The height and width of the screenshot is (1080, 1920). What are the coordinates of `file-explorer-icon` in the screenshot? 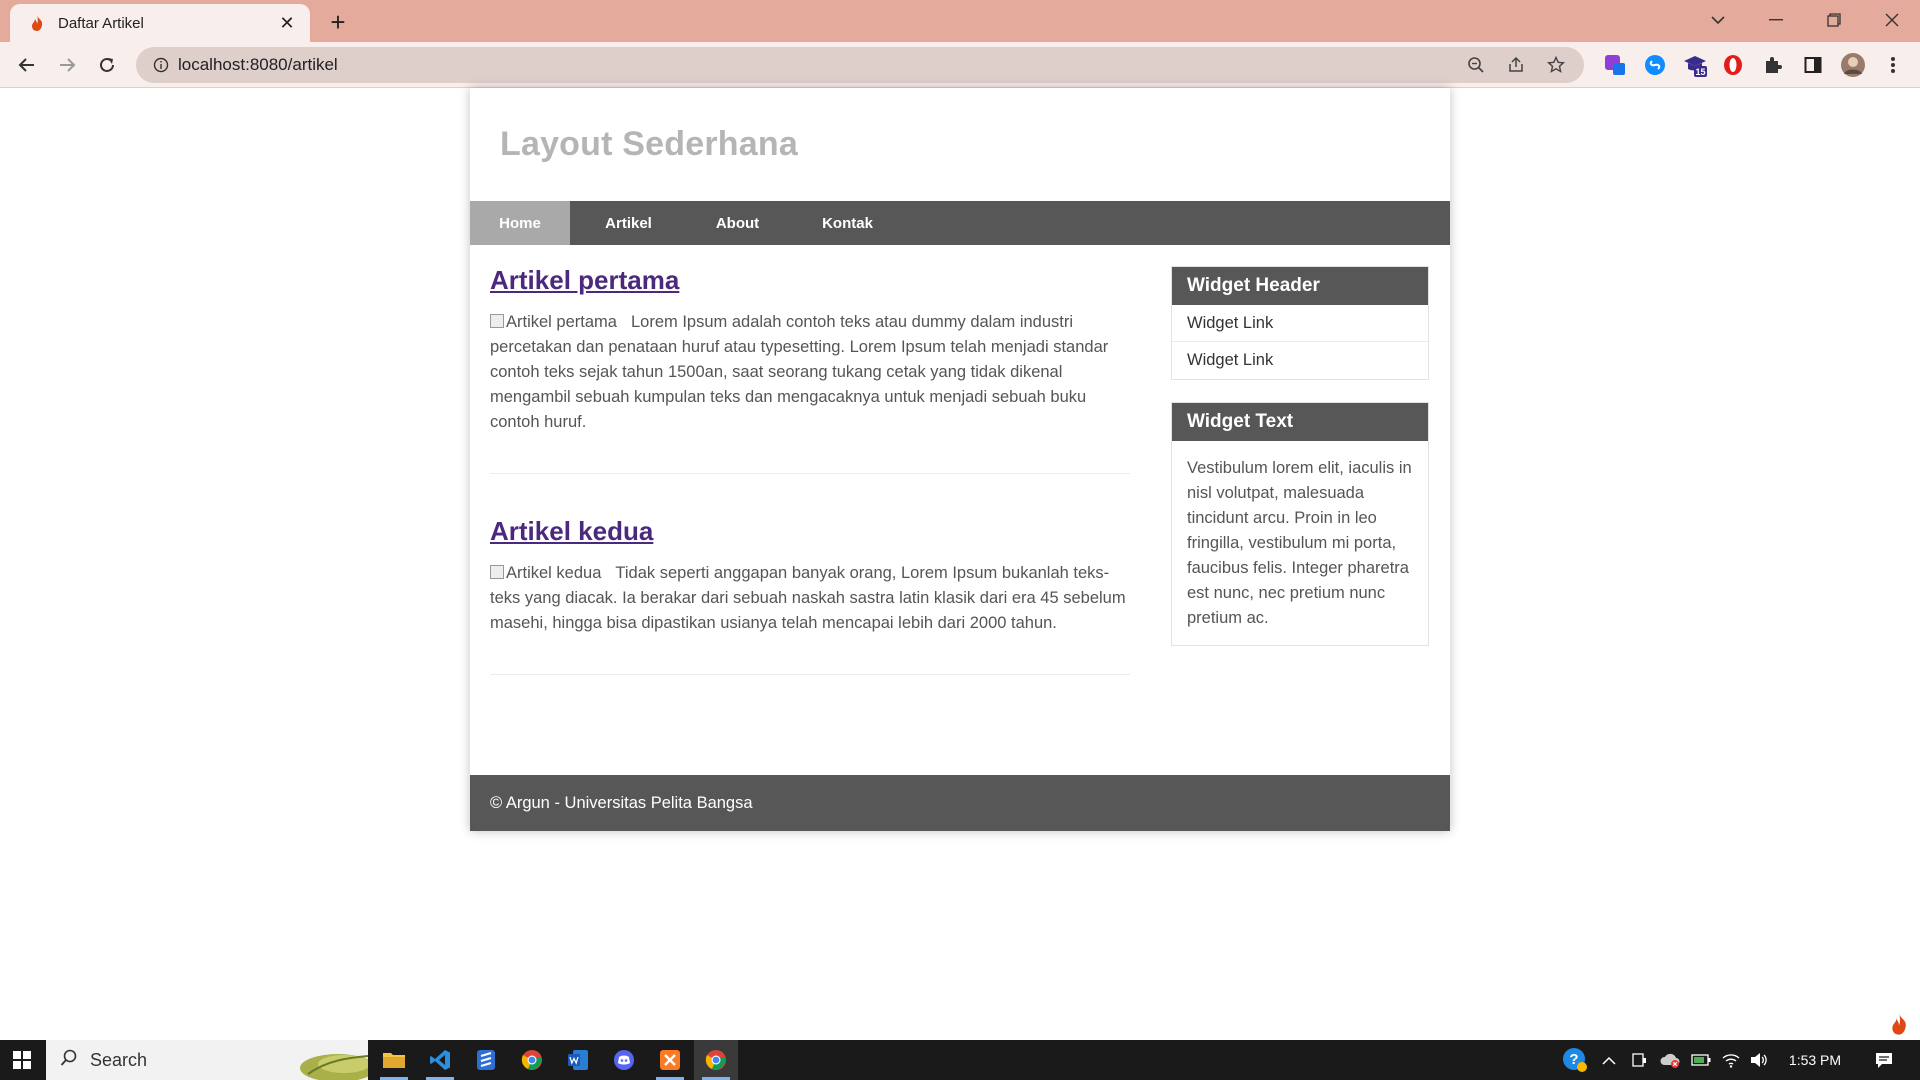 It's located at (394, 1060).